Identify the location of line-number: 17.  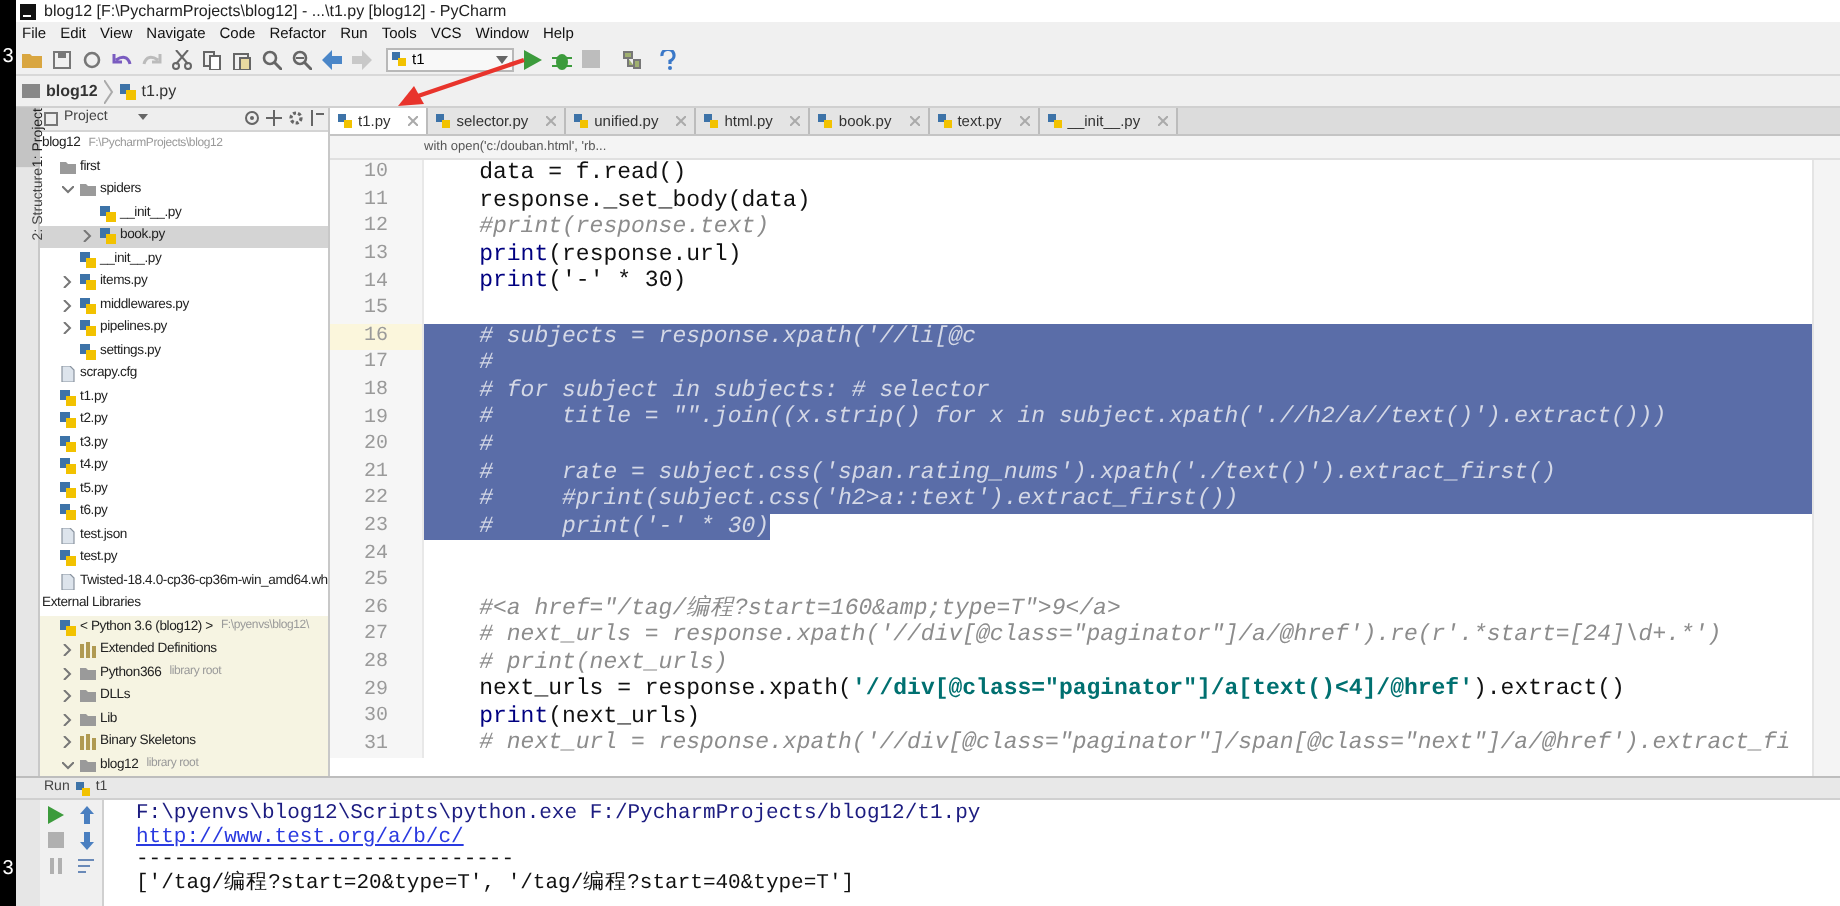
(375, 364).